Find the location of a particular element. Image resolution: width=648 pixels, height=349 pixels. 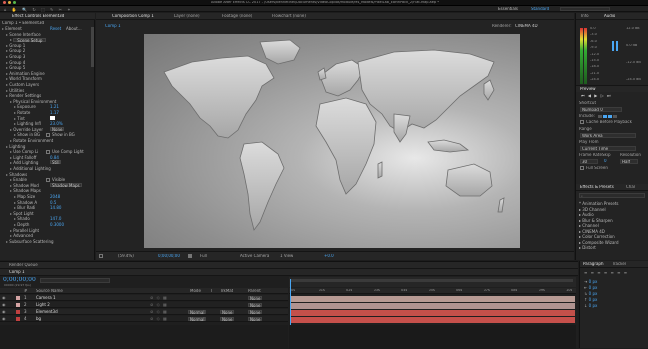

layer-row: ◉ 4 bg ⊘ ◇ ▦ Normal None None is located at coordinates (144, 319).